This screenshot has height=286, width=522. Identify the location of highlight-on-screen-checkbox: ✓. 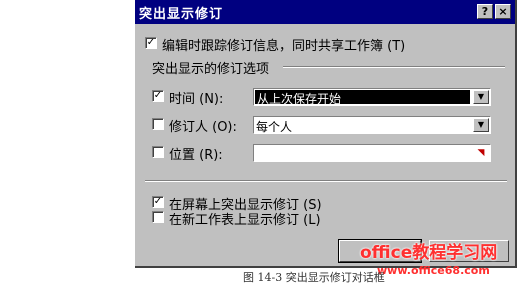
(158, 202).